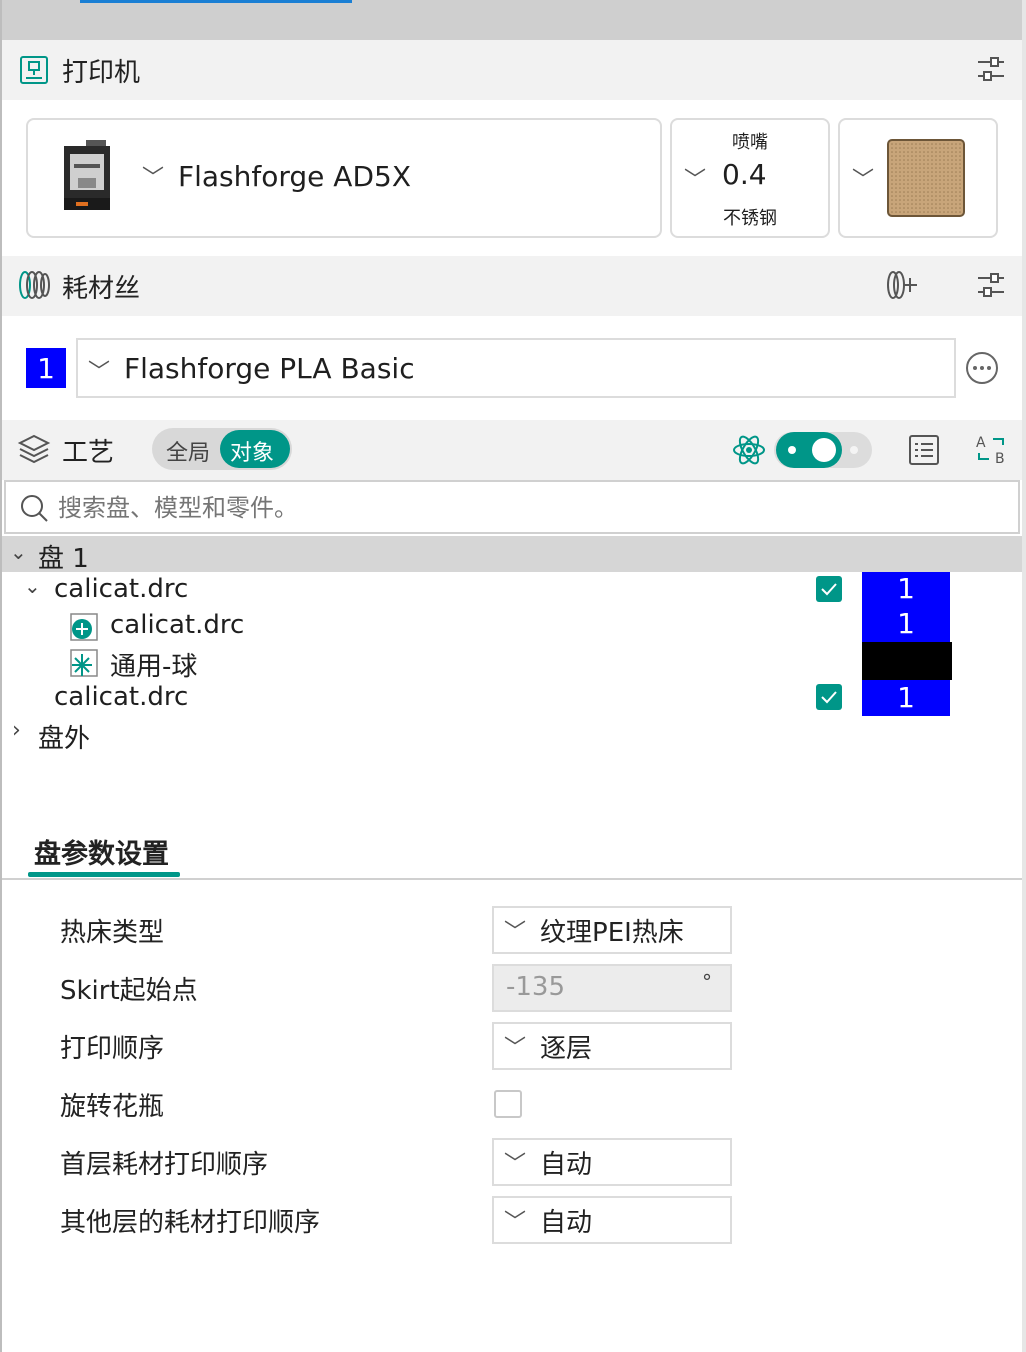 The height and width of the screenshot is (1352, 1026). What do you see at coordinates (188, 451) in the screenshot?
I see `toggle-global: 全局` at bounding box center [188, 451].